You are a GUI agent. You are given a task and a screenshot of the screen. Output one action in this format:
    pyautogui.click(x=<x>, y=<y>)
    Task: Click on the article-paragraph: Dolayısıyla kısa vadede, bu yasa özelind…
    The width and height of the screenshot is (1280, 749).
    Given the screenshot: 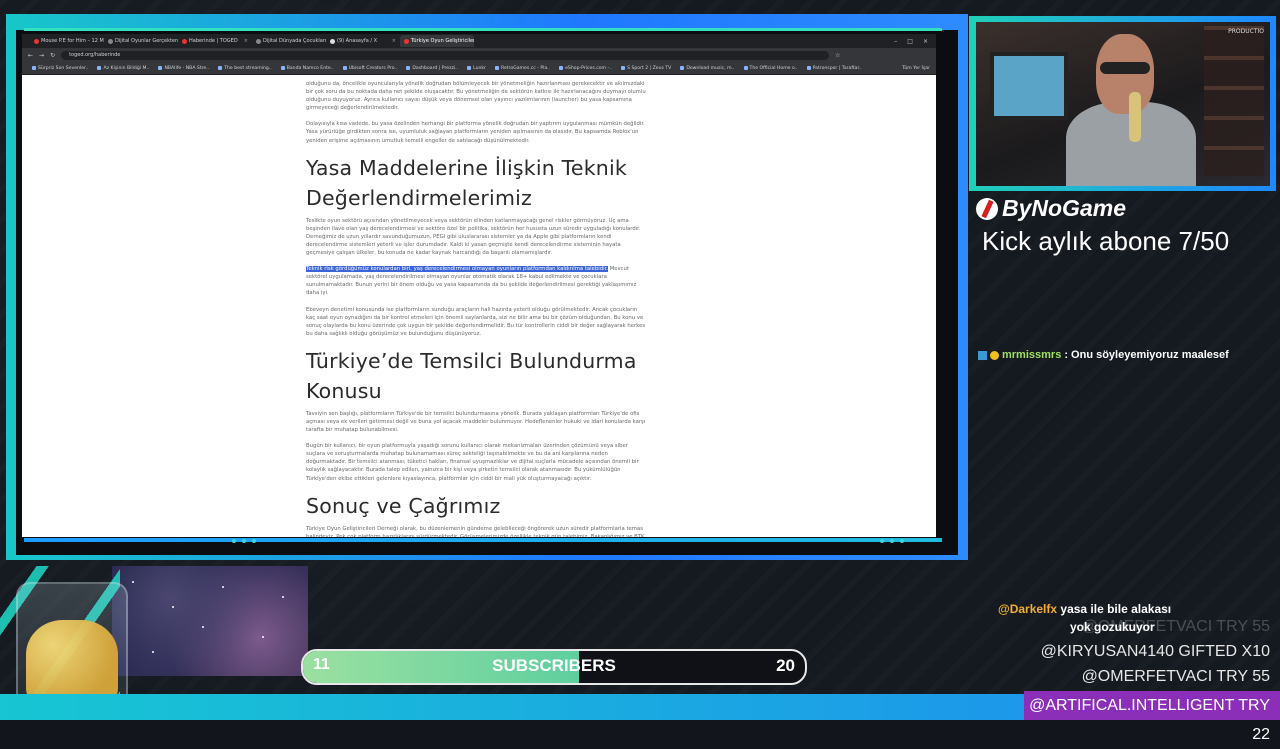 What is the action you would take?
    pyautogui.click(x=475, y=132)
    